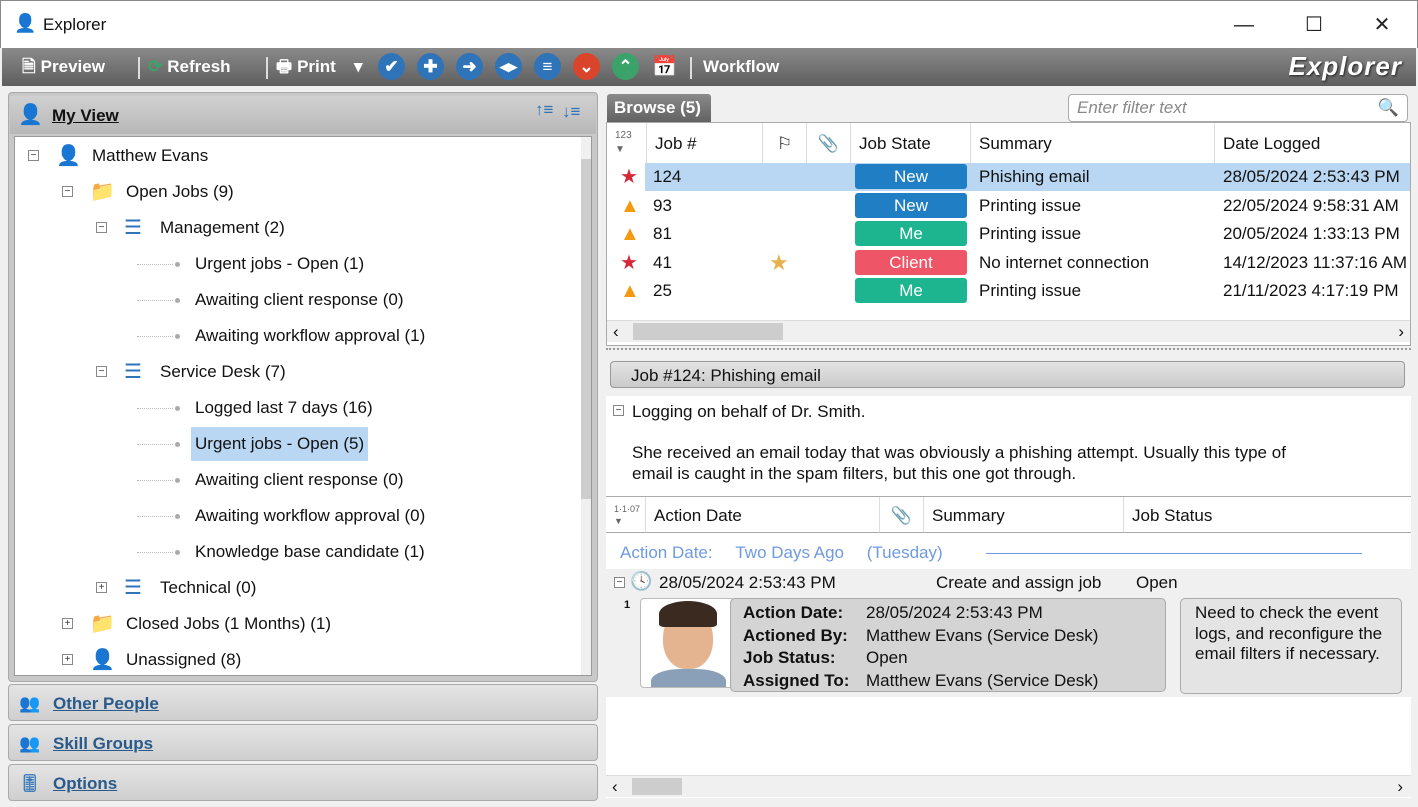  I want to click on value: Open, so click(887, 657).